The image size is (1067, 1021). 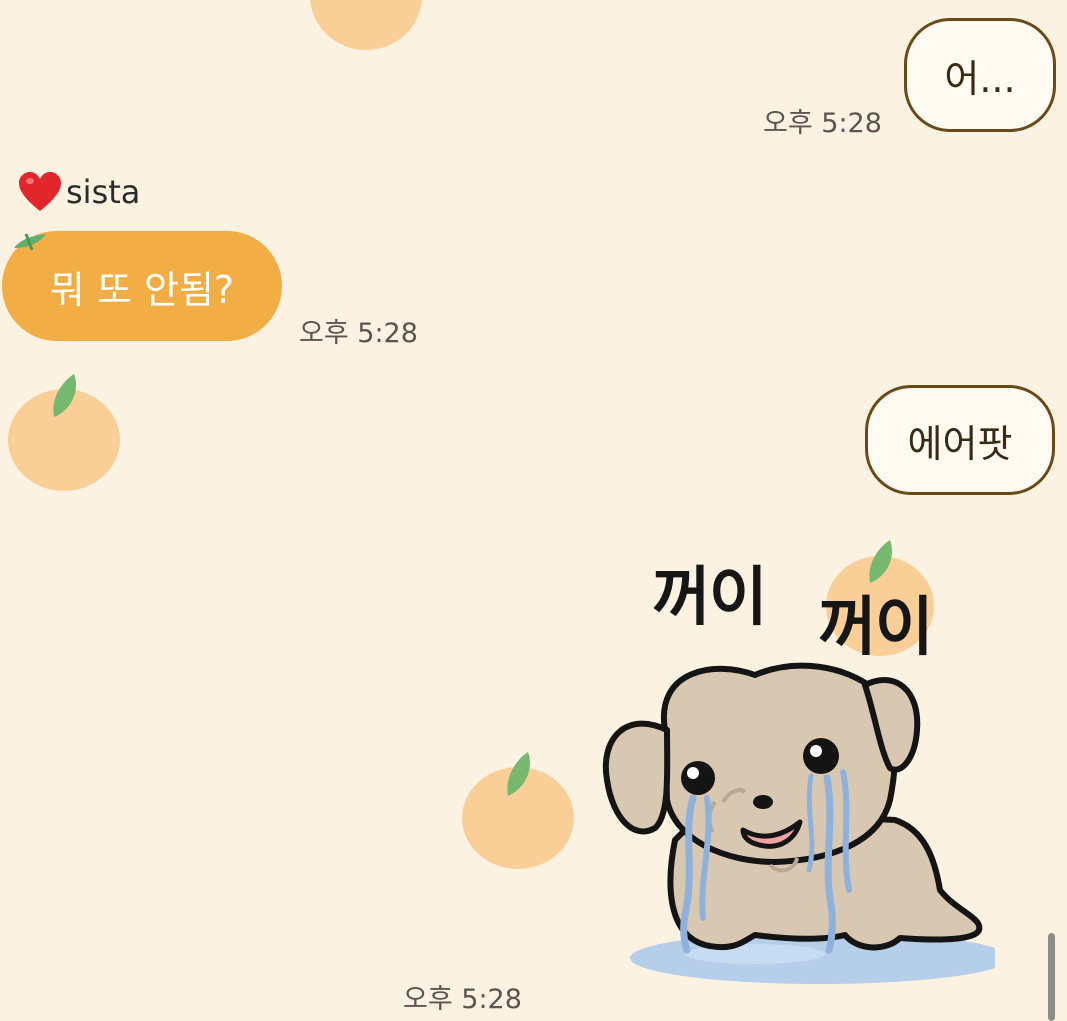 What do you see at coordinates (142, 289) in the screenshot?
I see `message-text: 뭐 또 안됨?` at bounding box center [142, 289].